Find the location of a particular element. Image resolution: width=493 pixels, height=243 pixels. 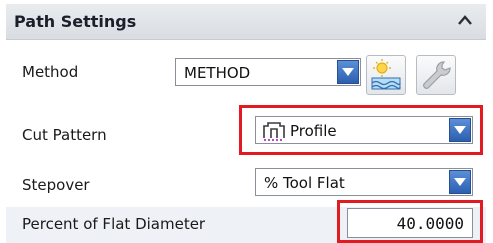

chevron-up-icon is located at coordinates (465, 21).